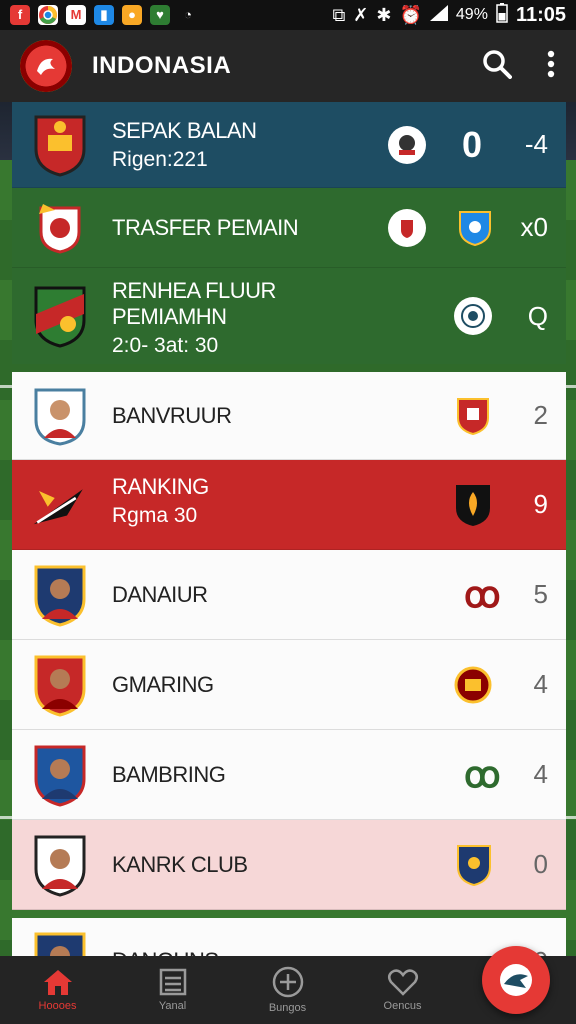 Image resolution: width=576 pixels, height=1024 pixels. What do you see at coordinates (497, 66) in the screenshot?
I see `search-icon` at bounding box center [497, 66].